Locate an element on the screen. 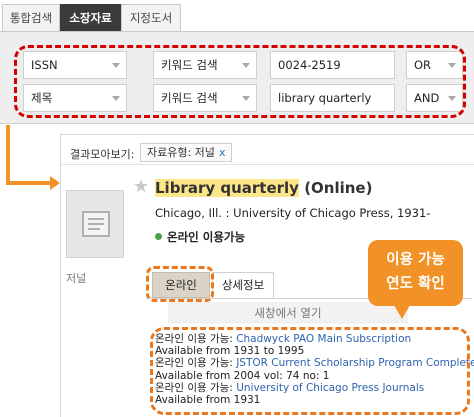 This screenshot has height=417, width=474. star-icon: ★ is located at coordinates (141, 187).